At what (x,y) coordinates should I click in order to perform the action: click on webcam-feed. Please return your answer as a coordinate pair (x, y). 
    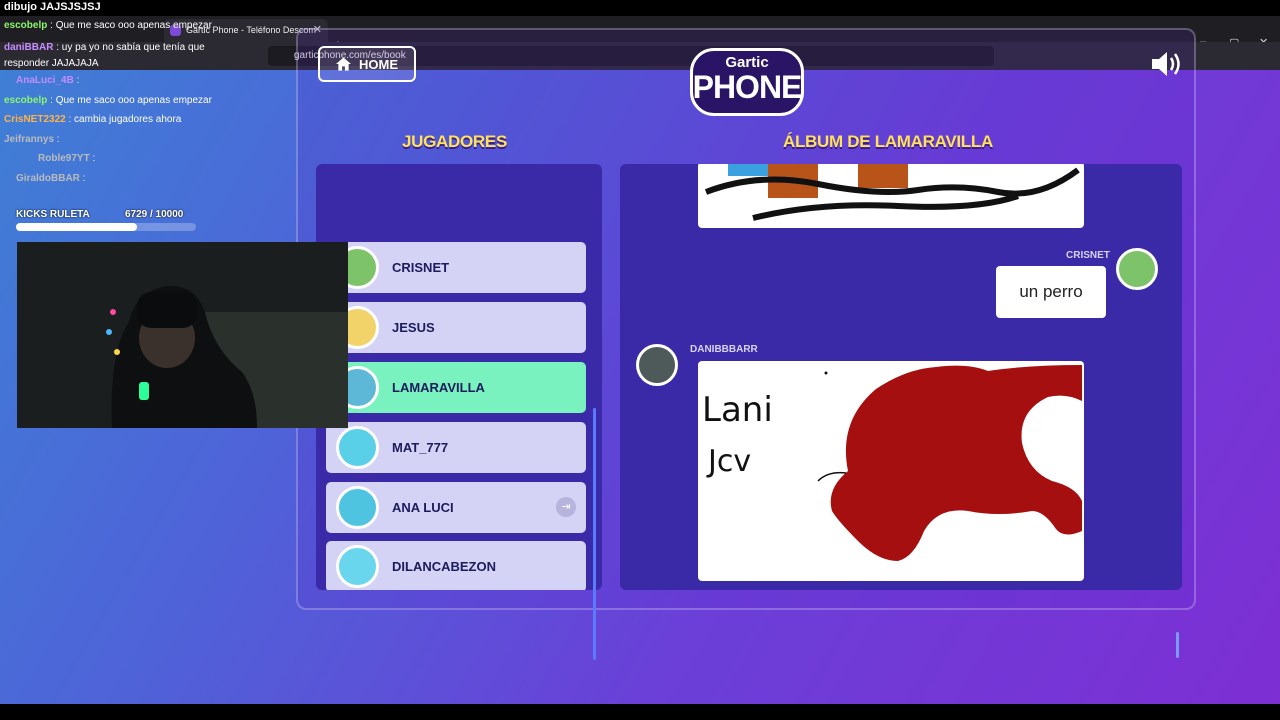
    Looking at the image, I should click on (182, 335).